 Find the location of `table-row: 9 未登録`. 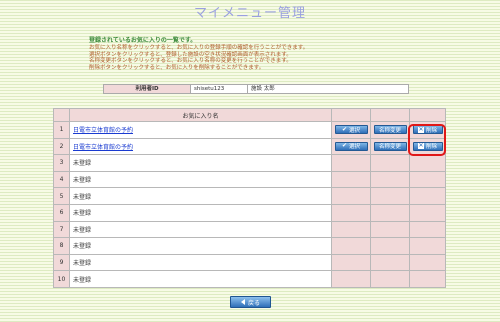

table-row: 9 未登録 is located at coordinates (249, 262).